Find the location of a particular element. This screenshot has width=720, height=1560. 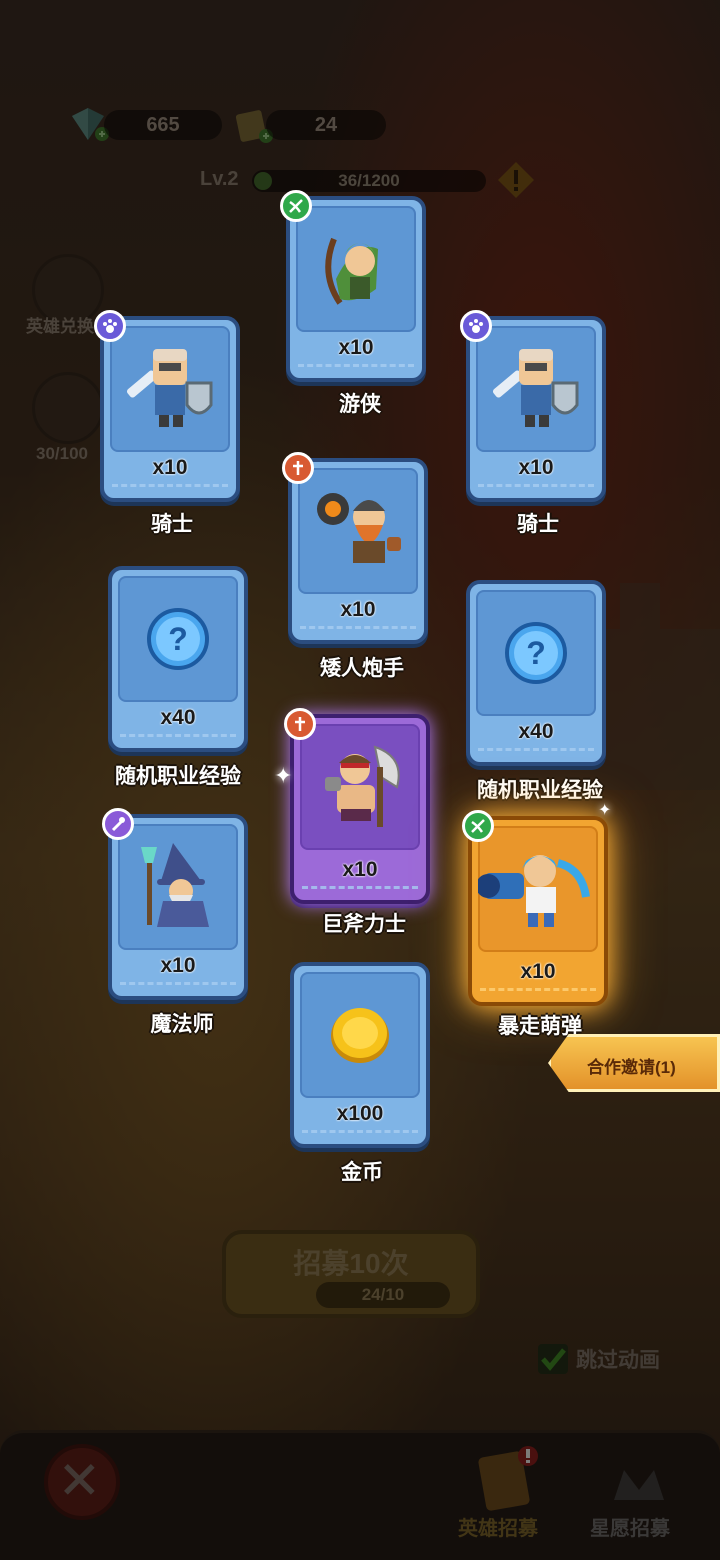

reward-card-axe-warrior: x10 is located at coordinates (357, 806).